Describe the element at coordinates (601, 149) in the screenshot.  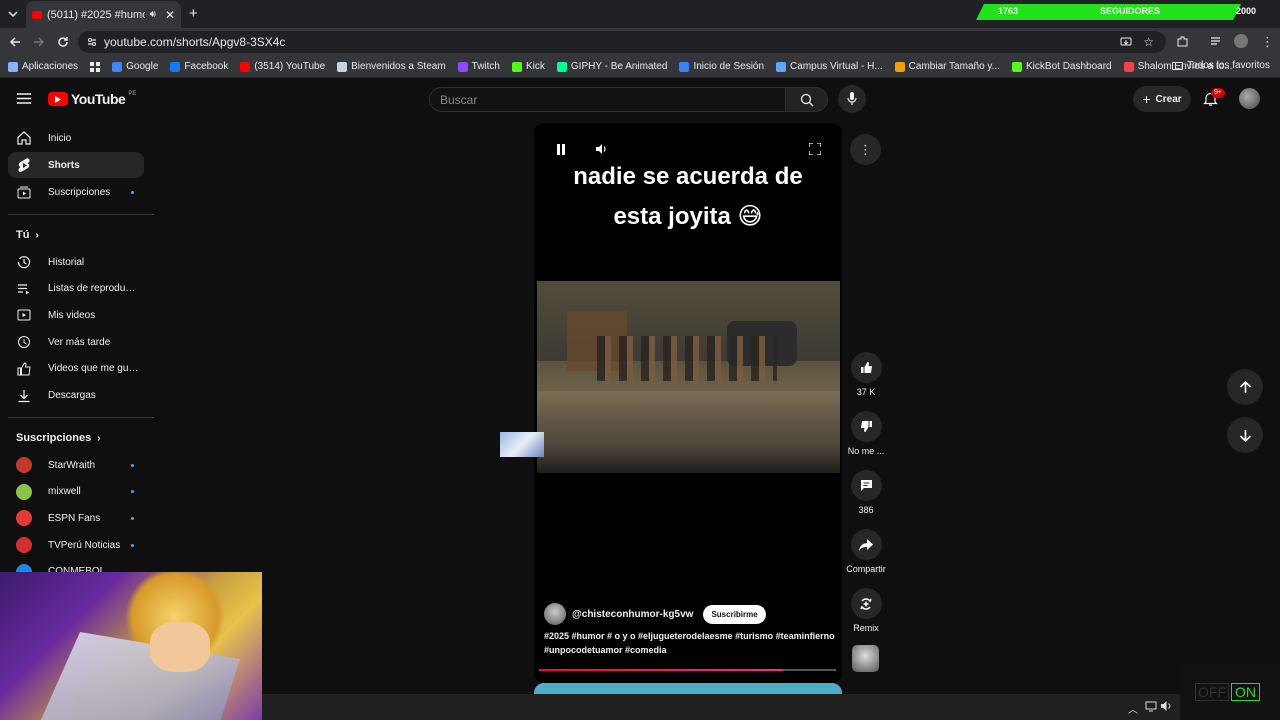
I see `volume-icon` at that location.